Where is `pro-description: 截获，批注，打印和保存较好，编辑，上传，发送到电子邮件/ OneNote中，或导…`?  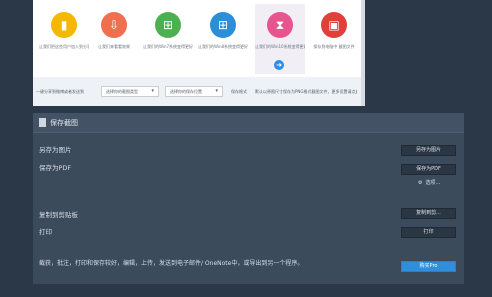 pro-description: 截获，批注，打印和保存较好，编辑，上传，发送到电子邮件/ OneNote中，或导… is located at coordinates (171, 263).